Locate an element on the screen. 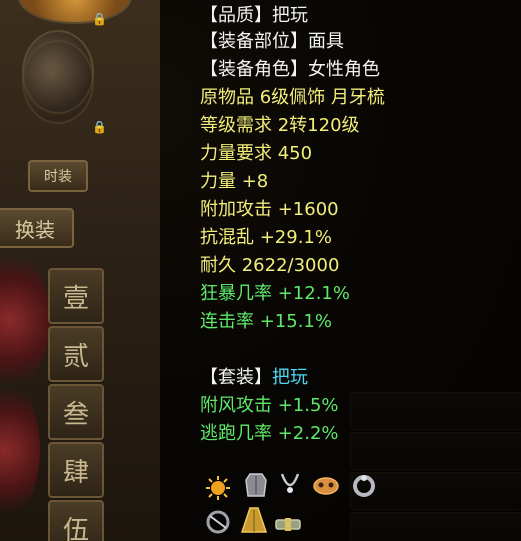  preset-slot-5: 伍 is located at coordinates (76, 520).